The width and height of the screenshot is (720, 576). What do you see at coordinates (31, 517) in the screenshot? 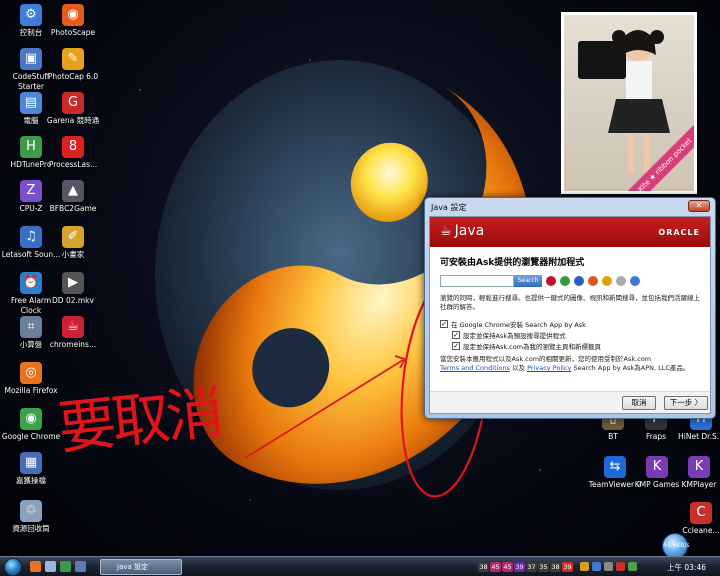
I see `desktop-icon-recycle-bin: ♲ 資源回收筒` at bounding box center [31, 517].